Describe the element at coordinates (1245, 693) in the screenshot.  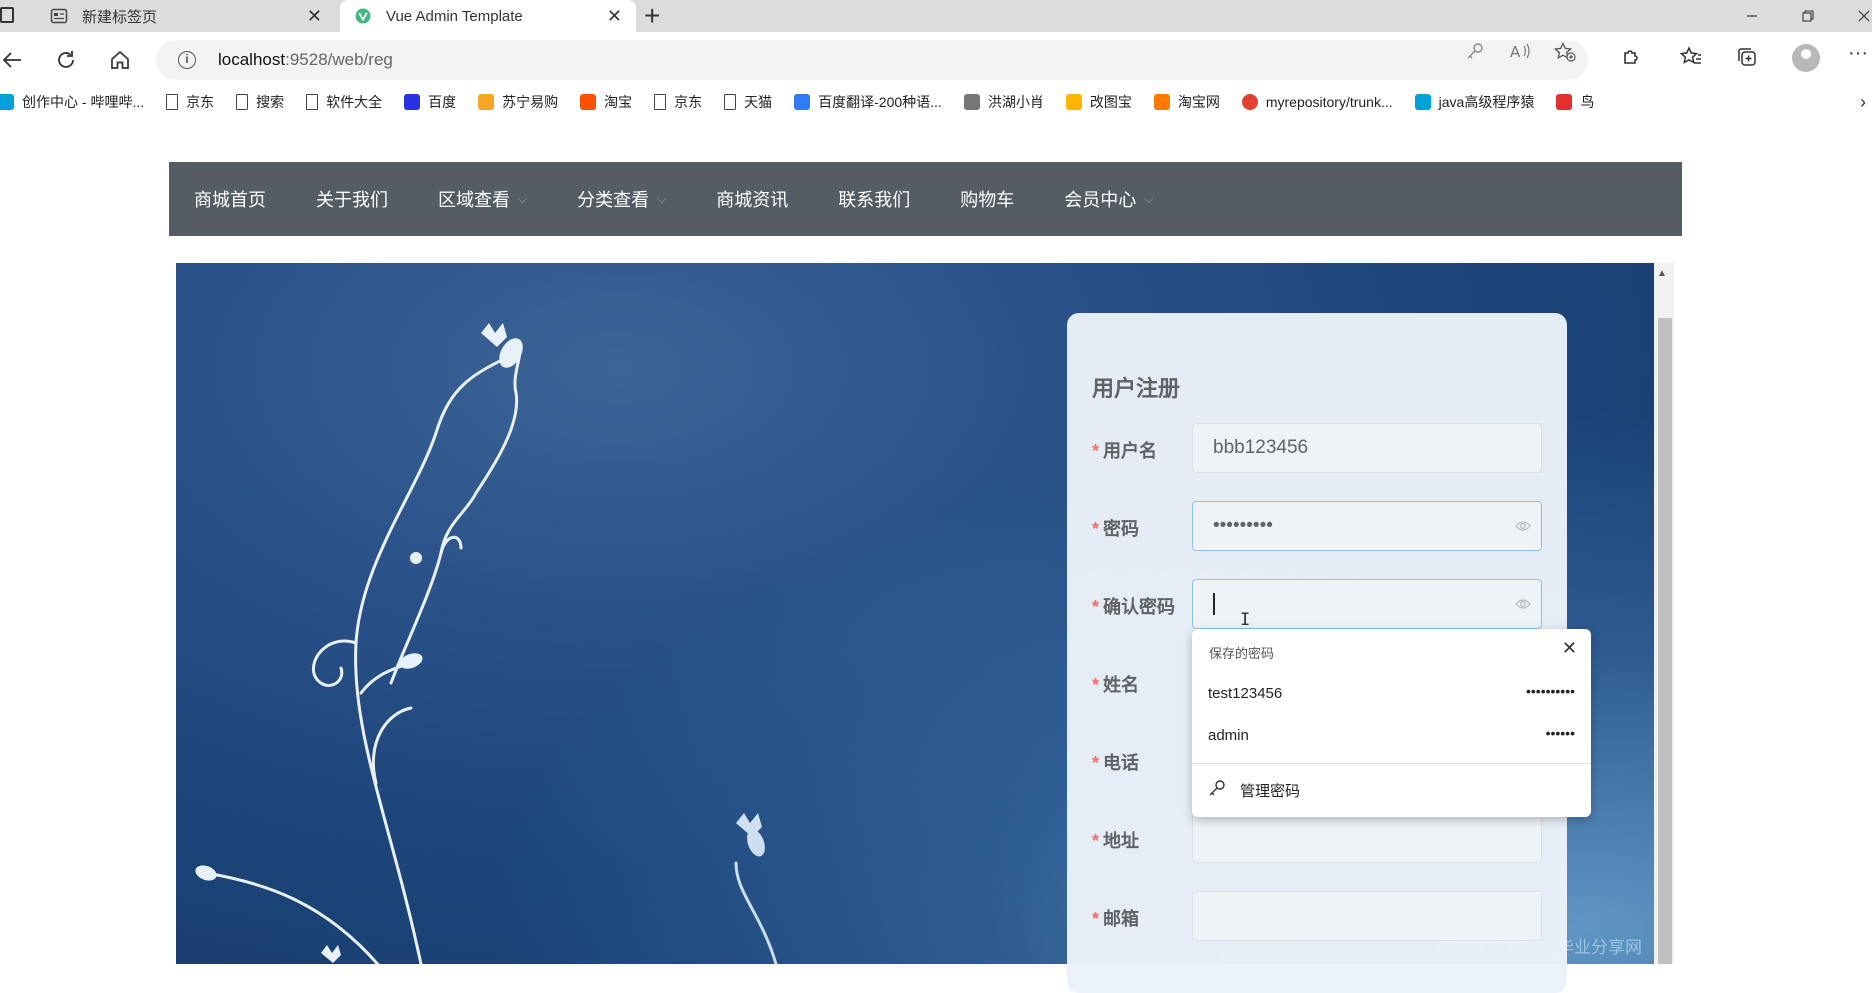
I see `saved-username: test123456` at that location.